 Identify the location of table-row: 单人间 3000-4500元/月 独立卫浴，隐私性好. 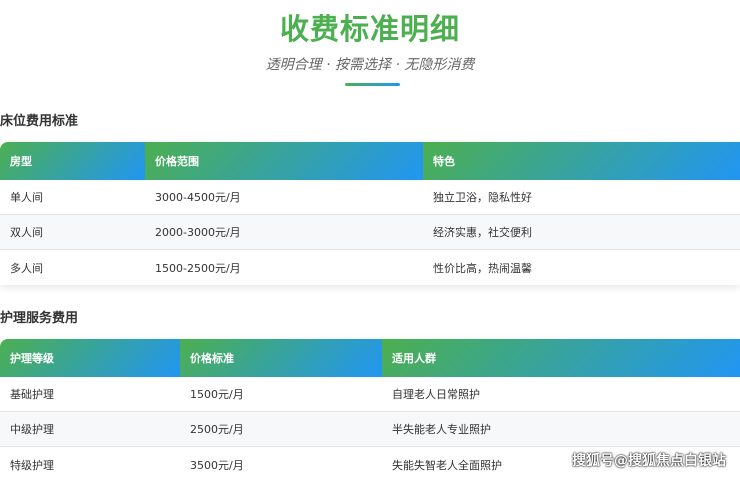
(370, 197).